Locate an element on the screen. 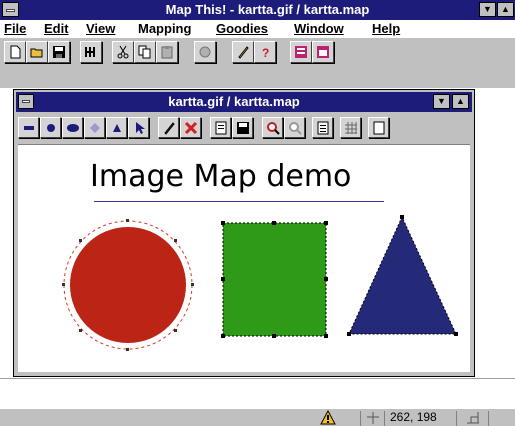 The width and height of the screenshot is (515, 426). maximize-button: ▲ is located at coordinates (505, 9).